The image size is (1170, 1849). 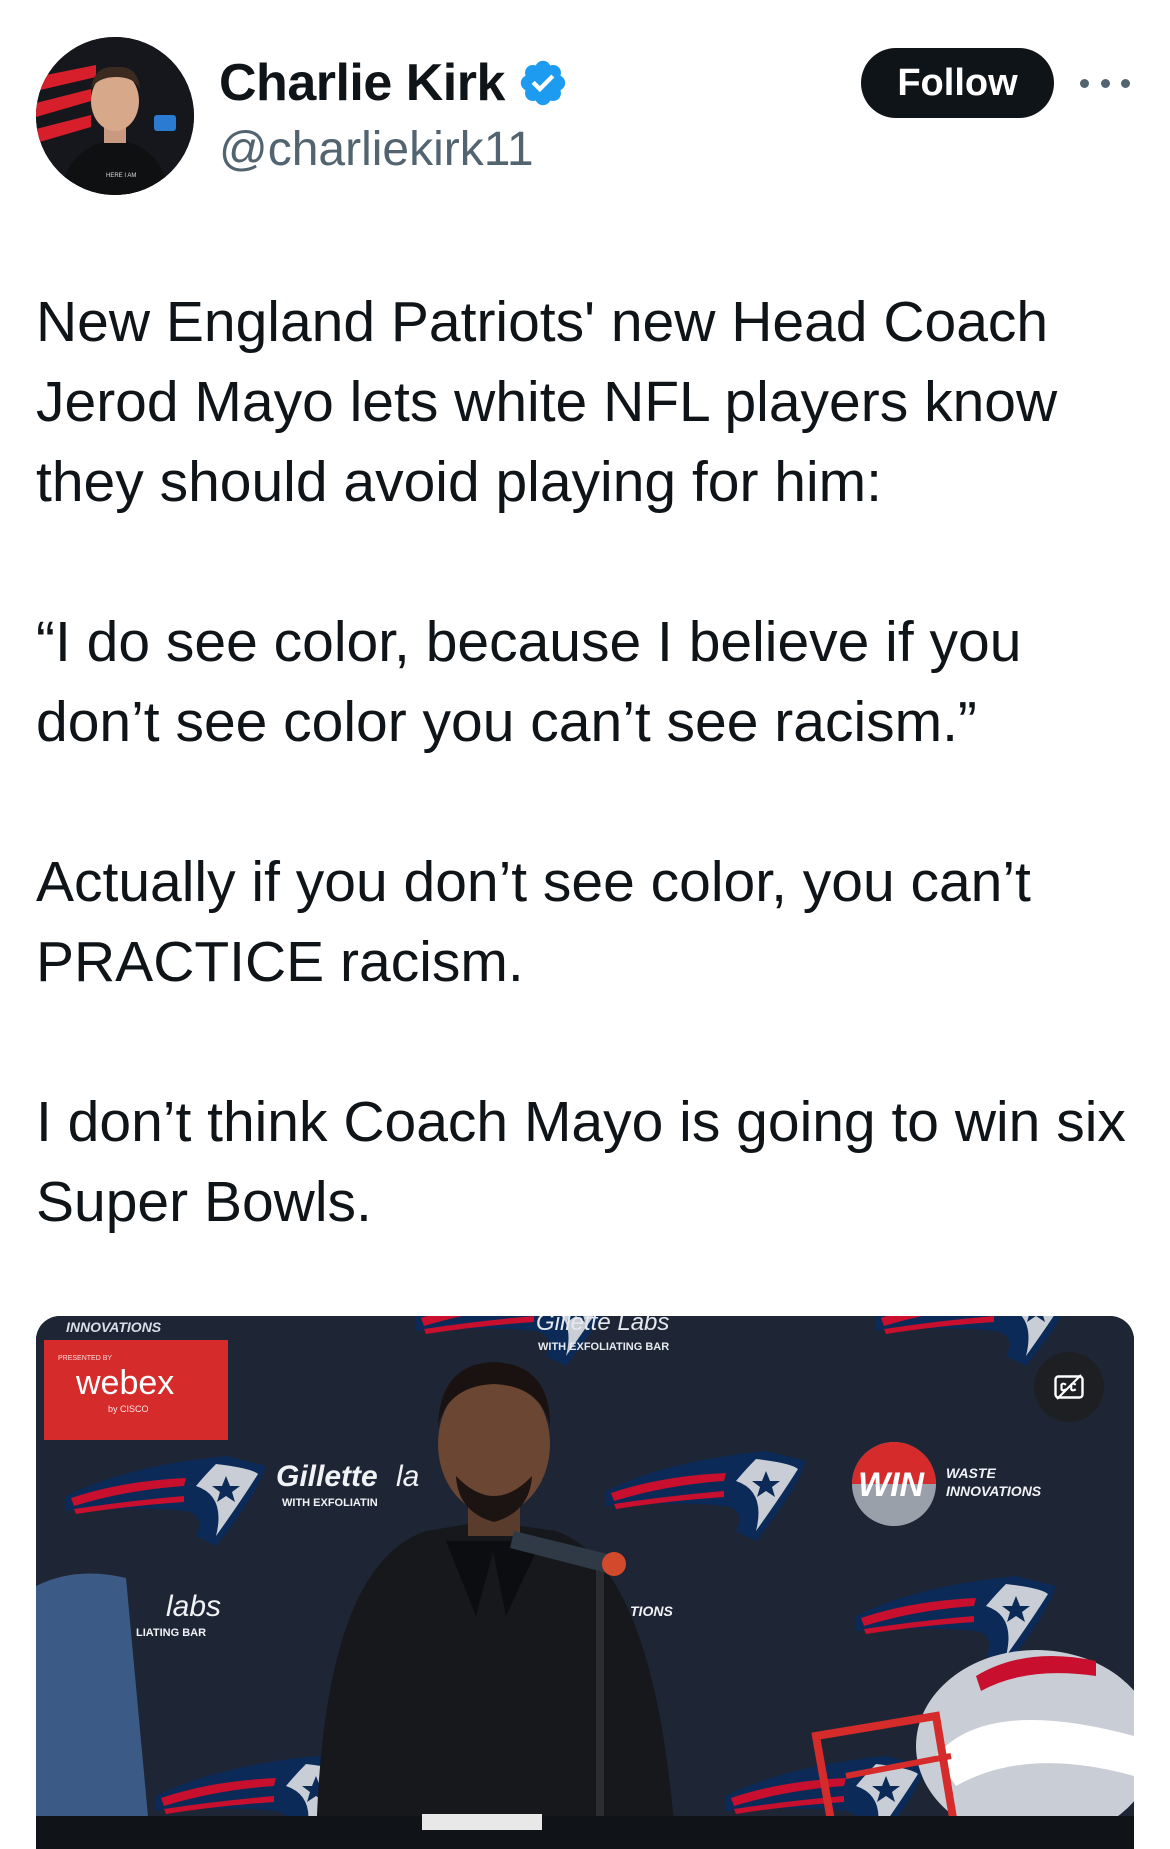 I want to click on mic-stand, so click(x=600, y=1696).